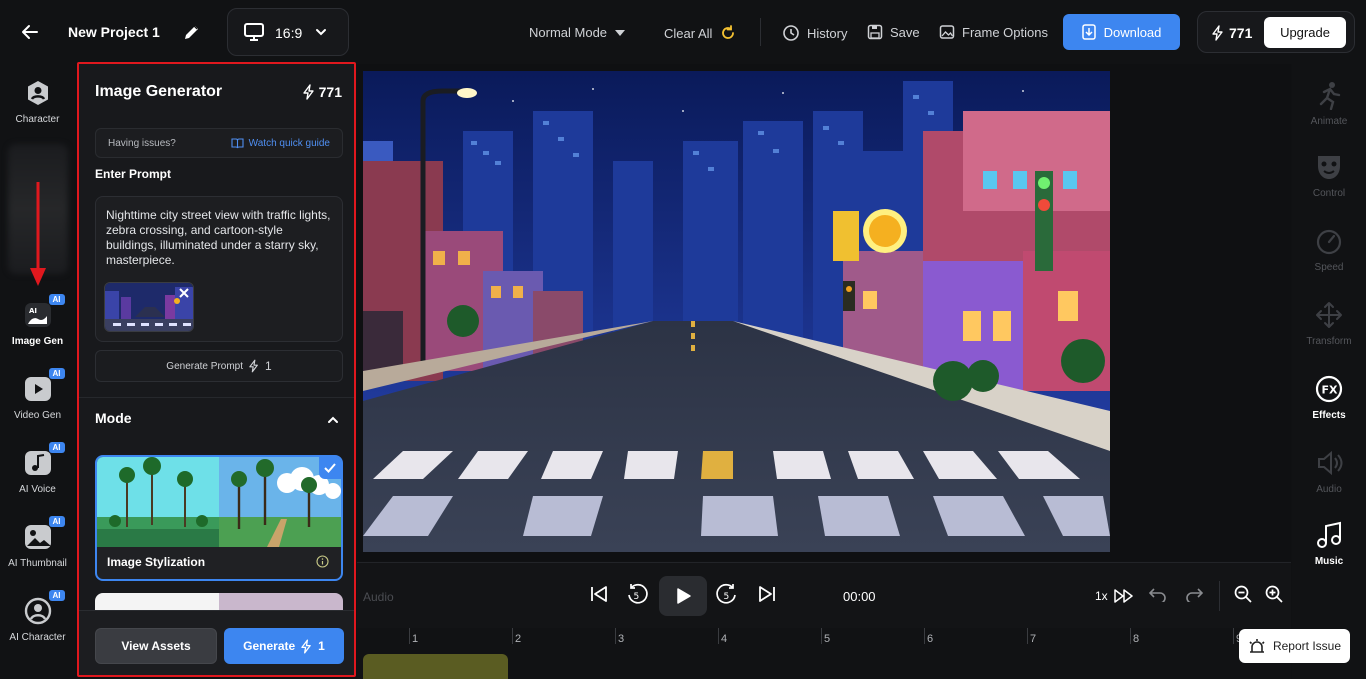 Image resolution: width=1366 pixels, height=679 pixels. I want to click on timeline: 1 2 3 4 5 6 7 8 9, so click(824, 653).